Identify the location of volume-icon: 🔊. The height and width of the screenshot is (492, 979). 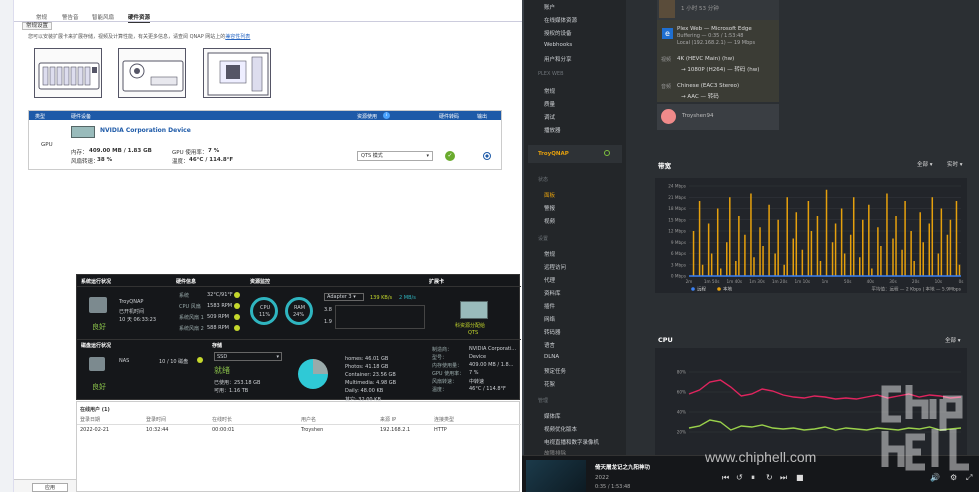
(935, 477).